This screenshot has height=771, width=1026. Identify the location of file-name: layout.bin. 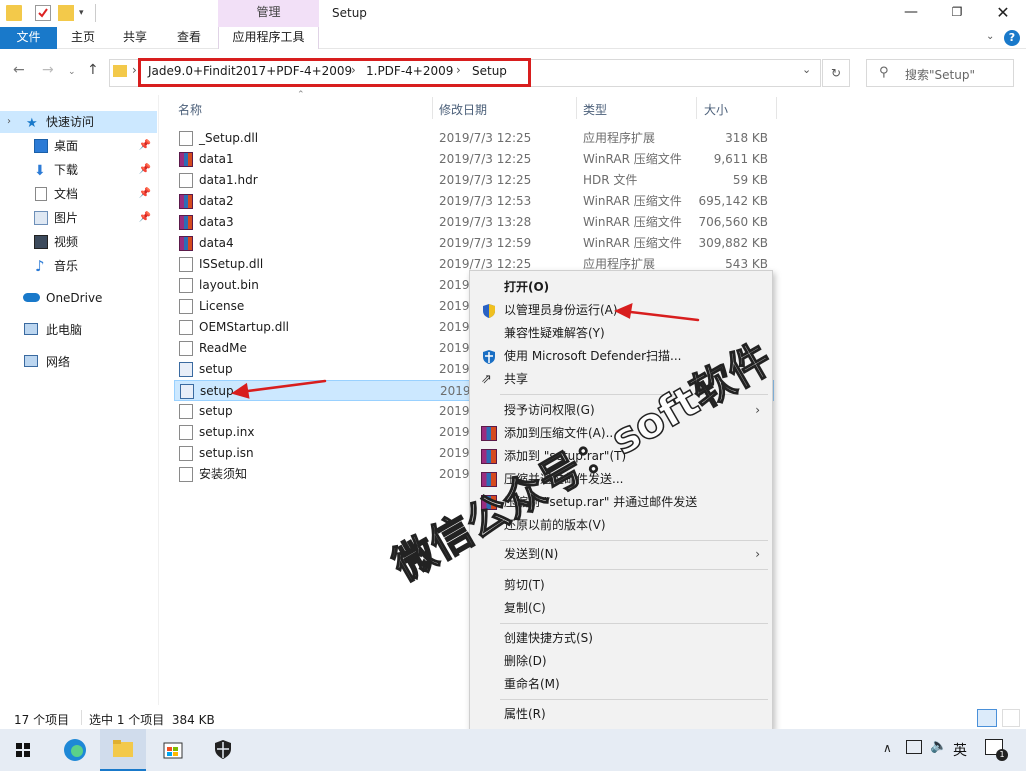
(229, 285).